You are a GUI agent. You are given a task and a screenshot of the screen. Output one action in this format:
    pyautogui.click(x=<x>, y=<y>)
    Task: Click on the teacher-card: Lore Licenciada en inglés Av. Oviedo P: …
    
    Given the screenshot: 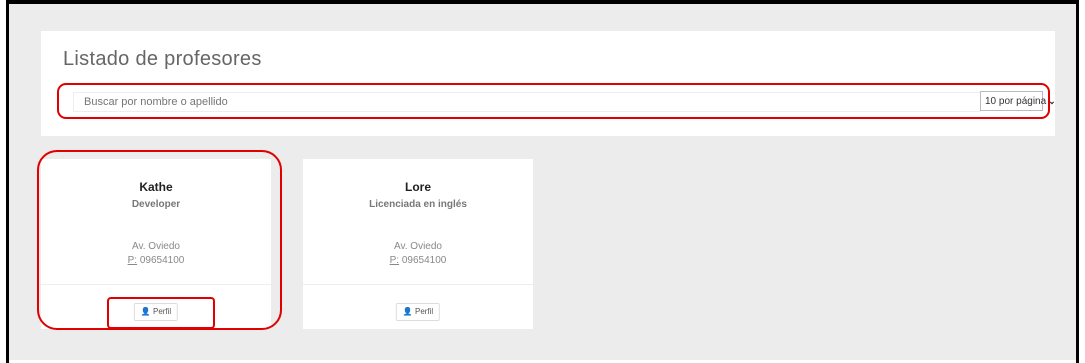 What is the action you would take?
    pyautogui.click(x=418, y=244)
    